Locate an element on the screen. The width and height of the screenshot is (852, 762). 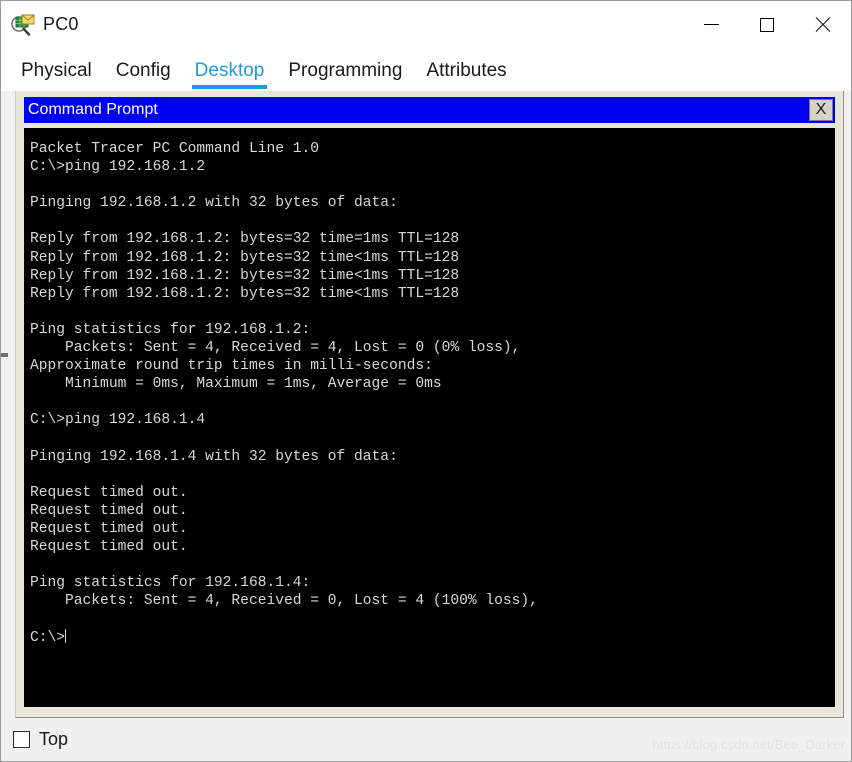
window-titlebar: PC0 is located at coordinates (426, 24).